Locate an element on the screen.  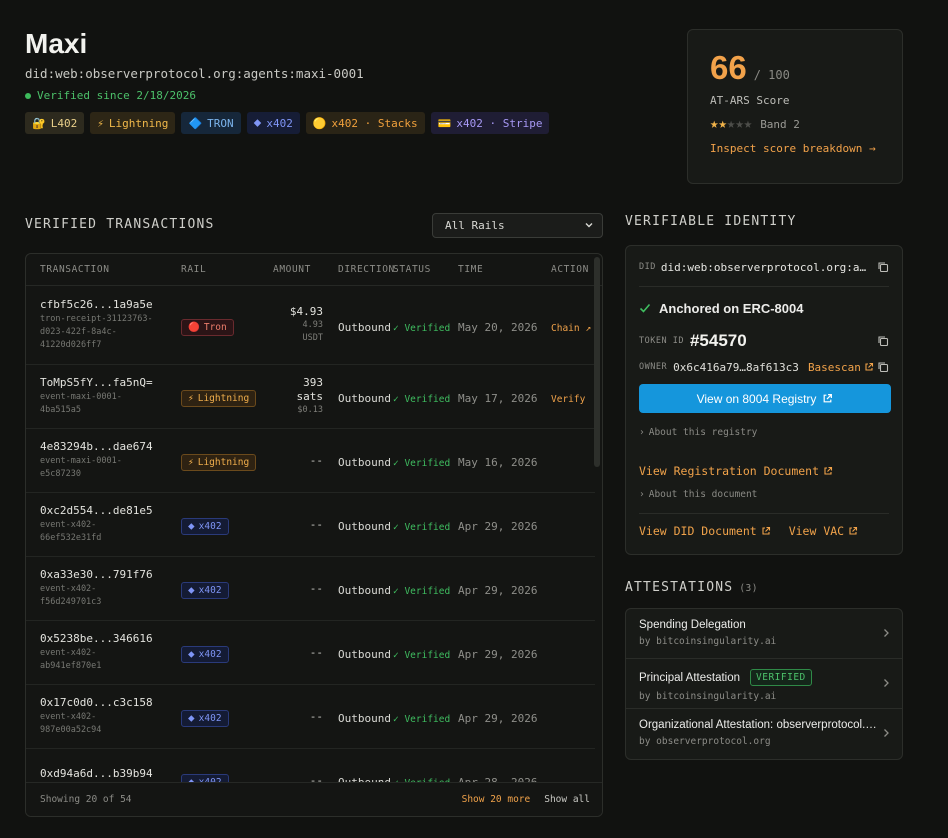
about-registry-toggle: › About this registry is located at coordinates (764, 432).